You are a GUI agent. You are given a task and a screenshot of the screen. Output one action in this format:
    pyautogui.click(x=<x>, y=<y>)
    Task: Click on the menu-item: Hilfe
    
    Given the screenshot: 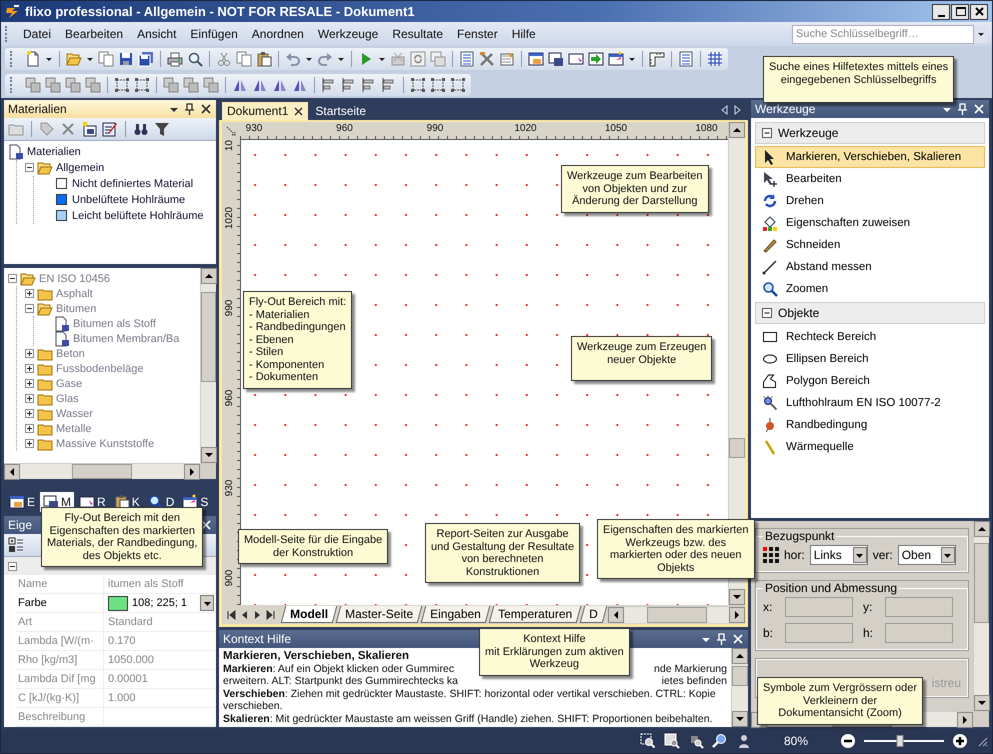 What is the action you would take?
    pyautogui.click(x=523, y=34)
    